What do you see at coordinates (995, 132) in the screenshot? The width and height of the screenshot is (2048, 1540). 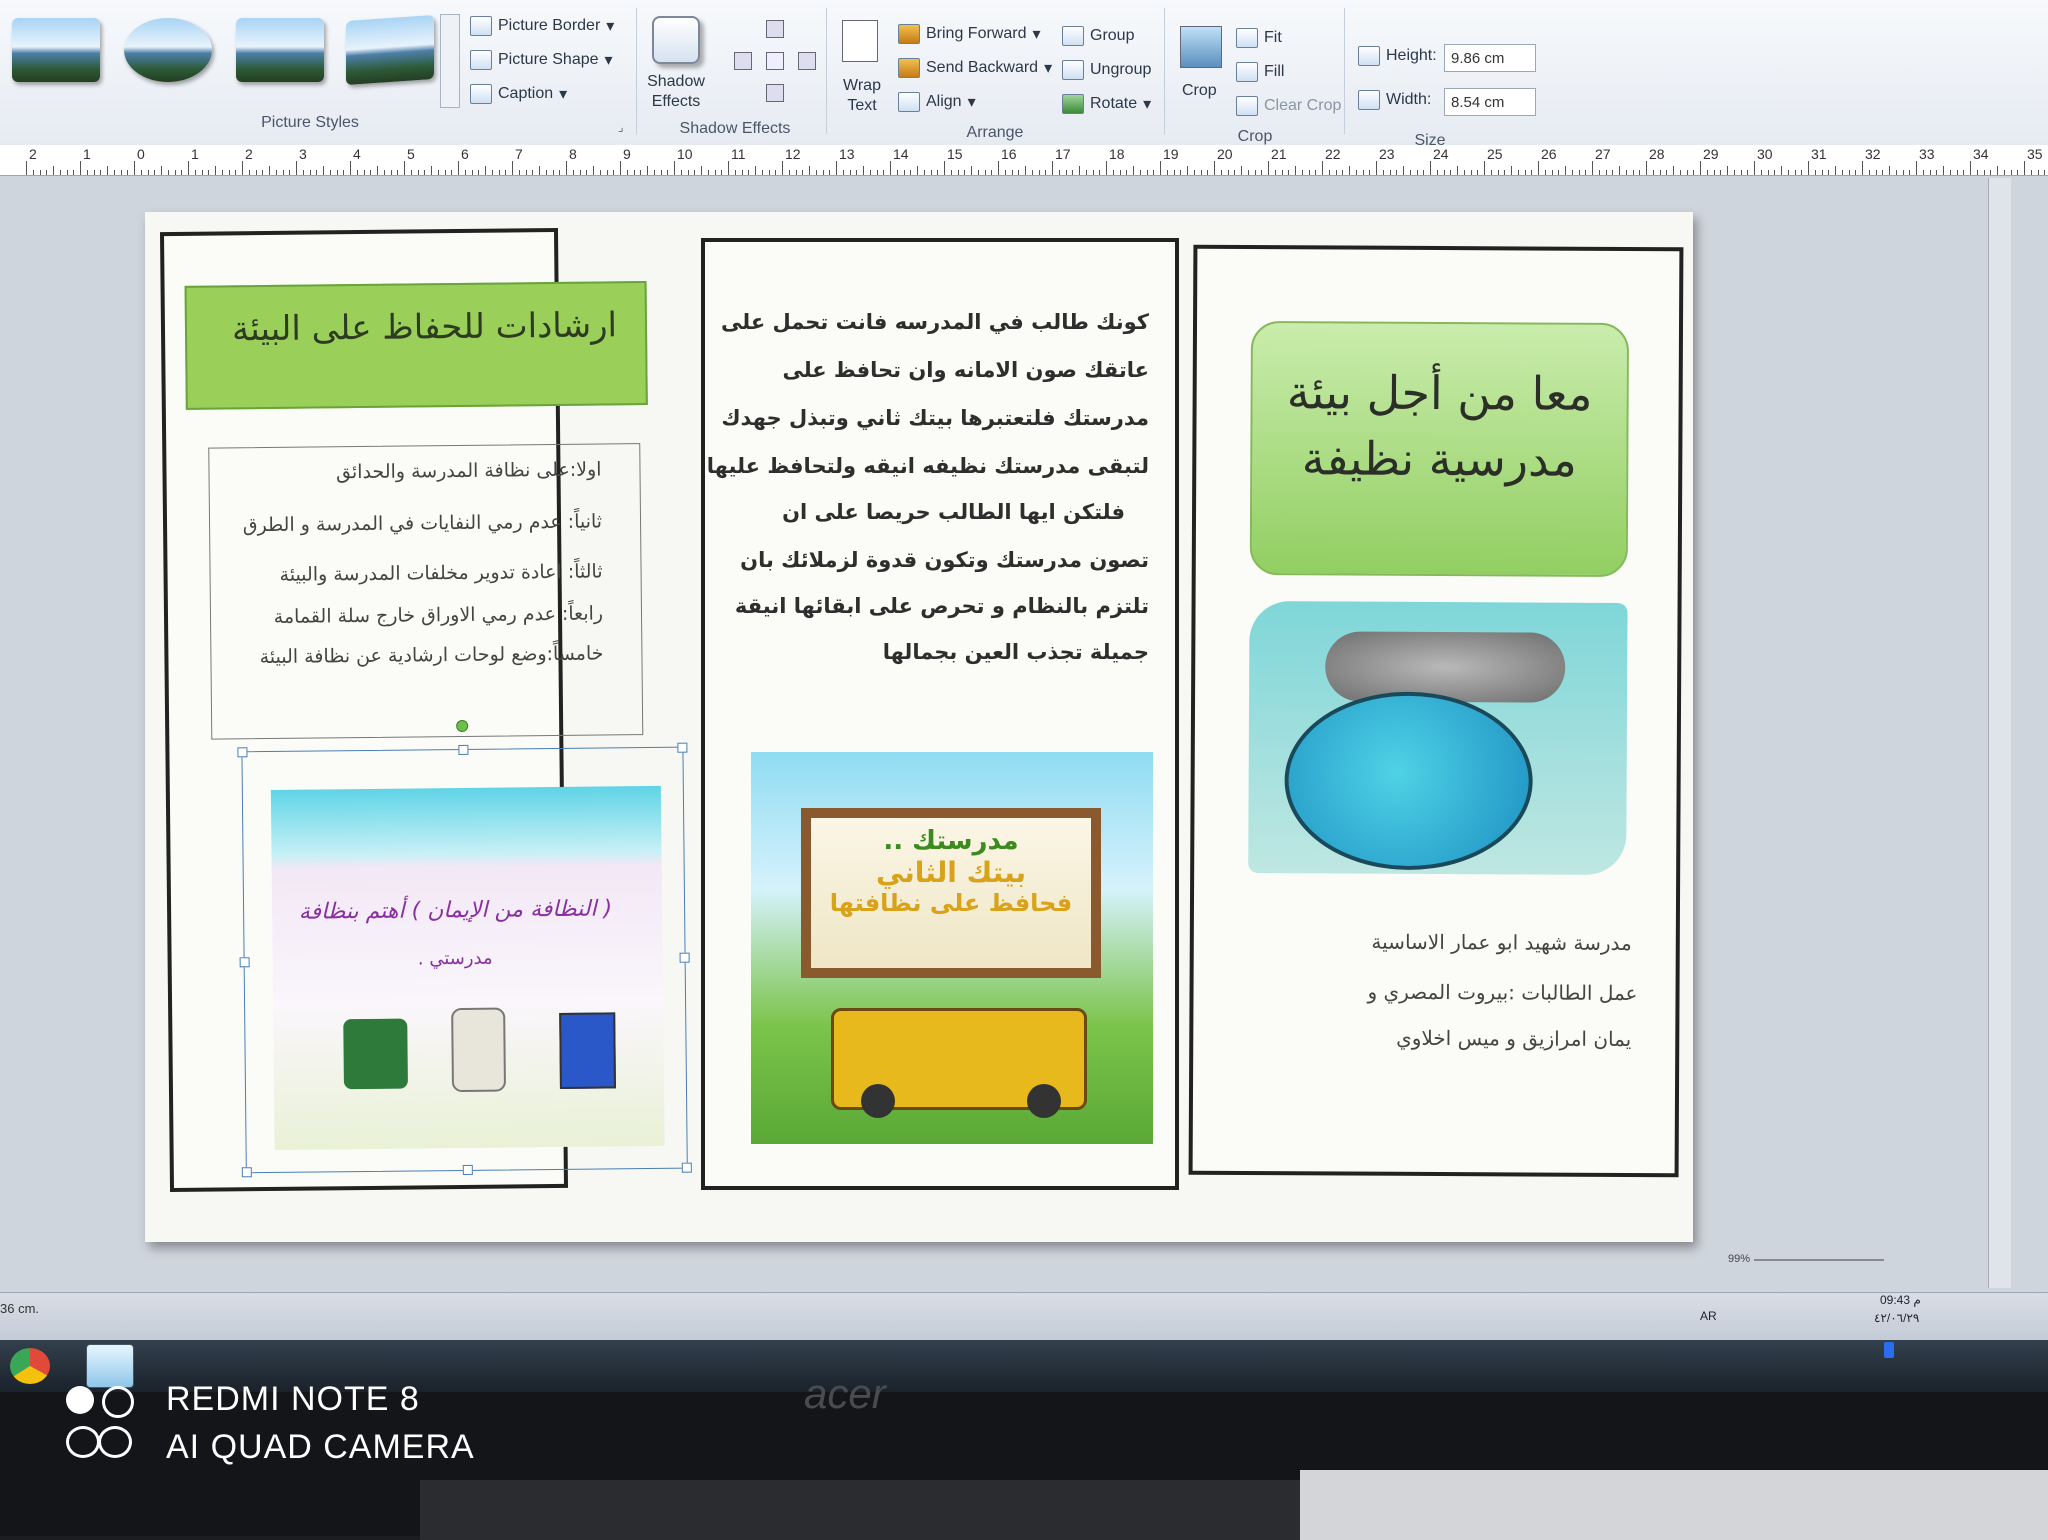 I see `group-label-arrange: Arrange` at bounding box center [995, 132].